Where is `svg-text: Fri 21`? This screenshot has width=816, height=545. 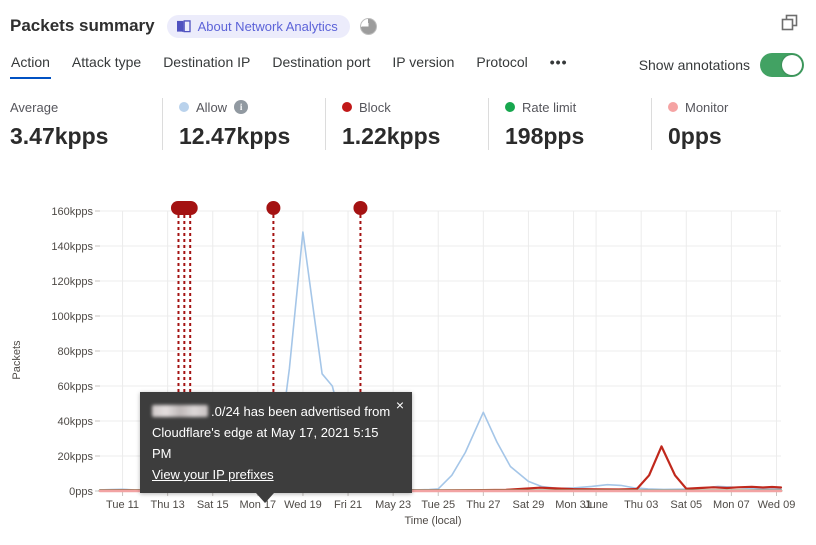 svg-text: Fri 21 is located at coordinates (348, 505).